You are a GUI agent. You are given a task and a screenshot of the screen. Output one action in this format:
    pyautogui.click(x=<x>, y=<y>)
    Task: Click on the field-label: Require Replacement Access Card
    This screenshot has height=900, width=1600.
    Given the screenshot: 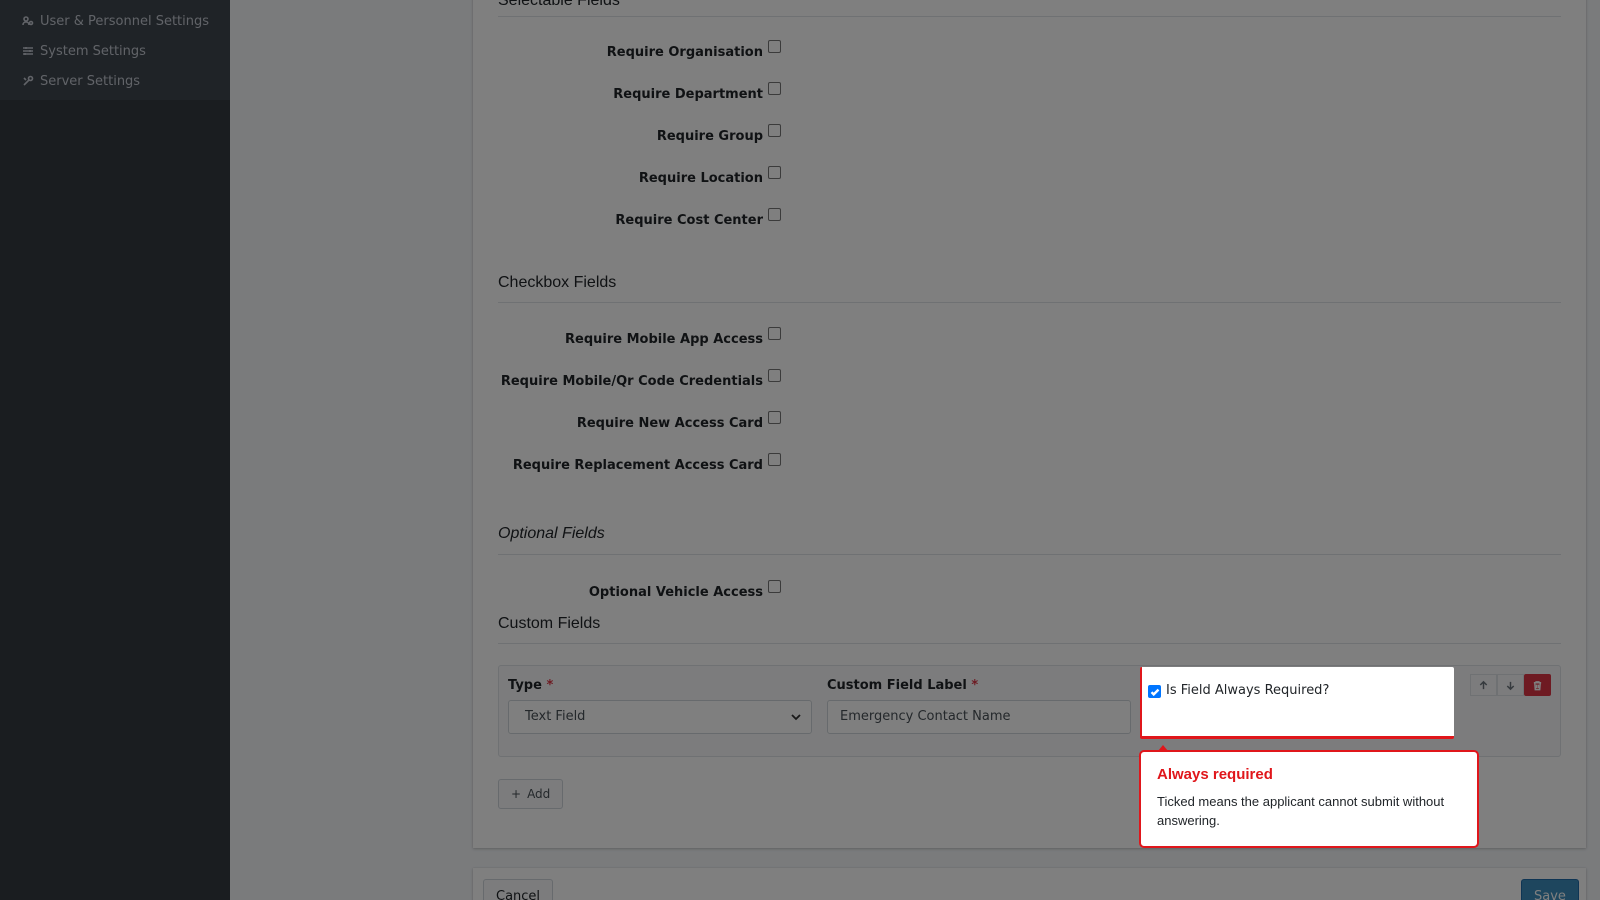 What is the action you would take?
    pyautogui.click(x=637, y=465)
    